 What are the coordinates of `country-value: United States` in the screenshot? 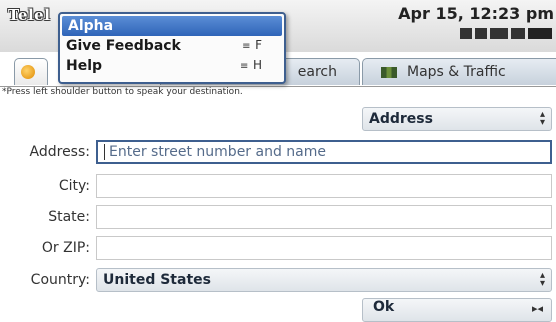 It's located at (157, 280).